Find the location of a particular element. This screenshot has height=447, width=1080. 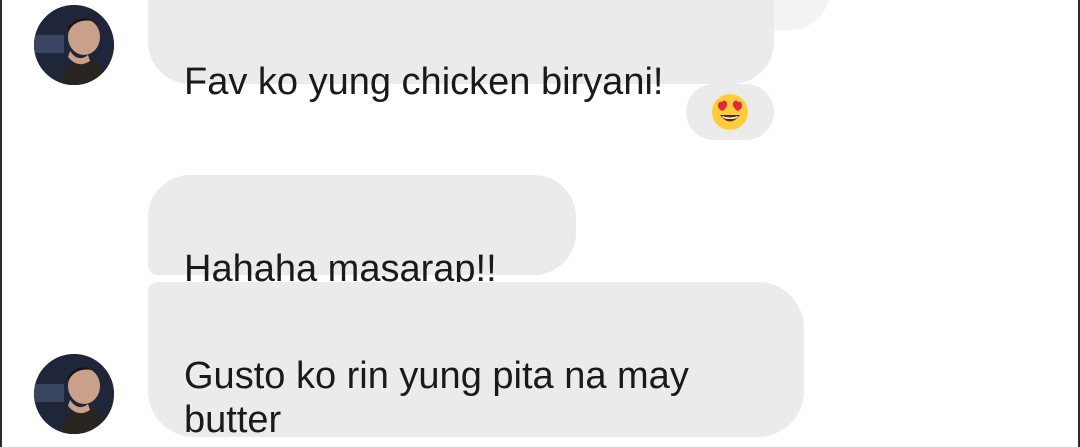

message-bubble: Fav ko yung chicken biryani! is located at coordinates (461, 51).